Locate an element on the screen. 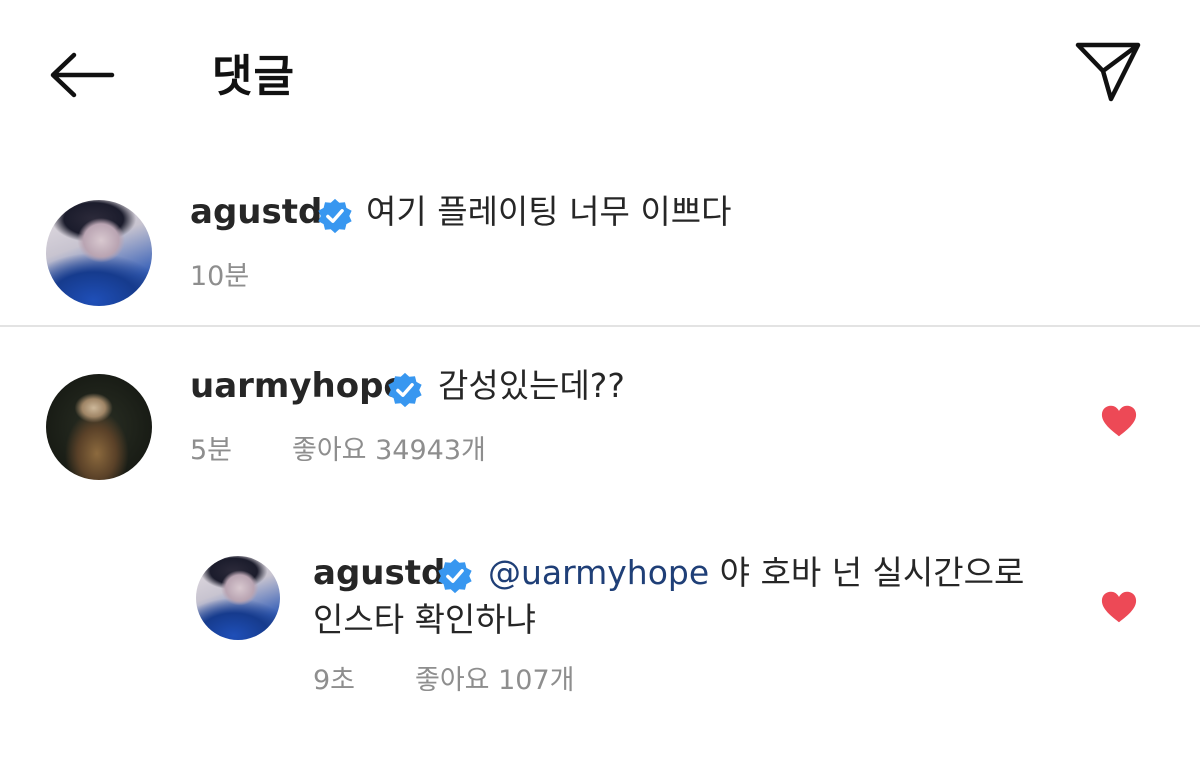 Image resolution: width=1200 pixels, height=777 pixels. share-button is located at coordinates (1108, 71).